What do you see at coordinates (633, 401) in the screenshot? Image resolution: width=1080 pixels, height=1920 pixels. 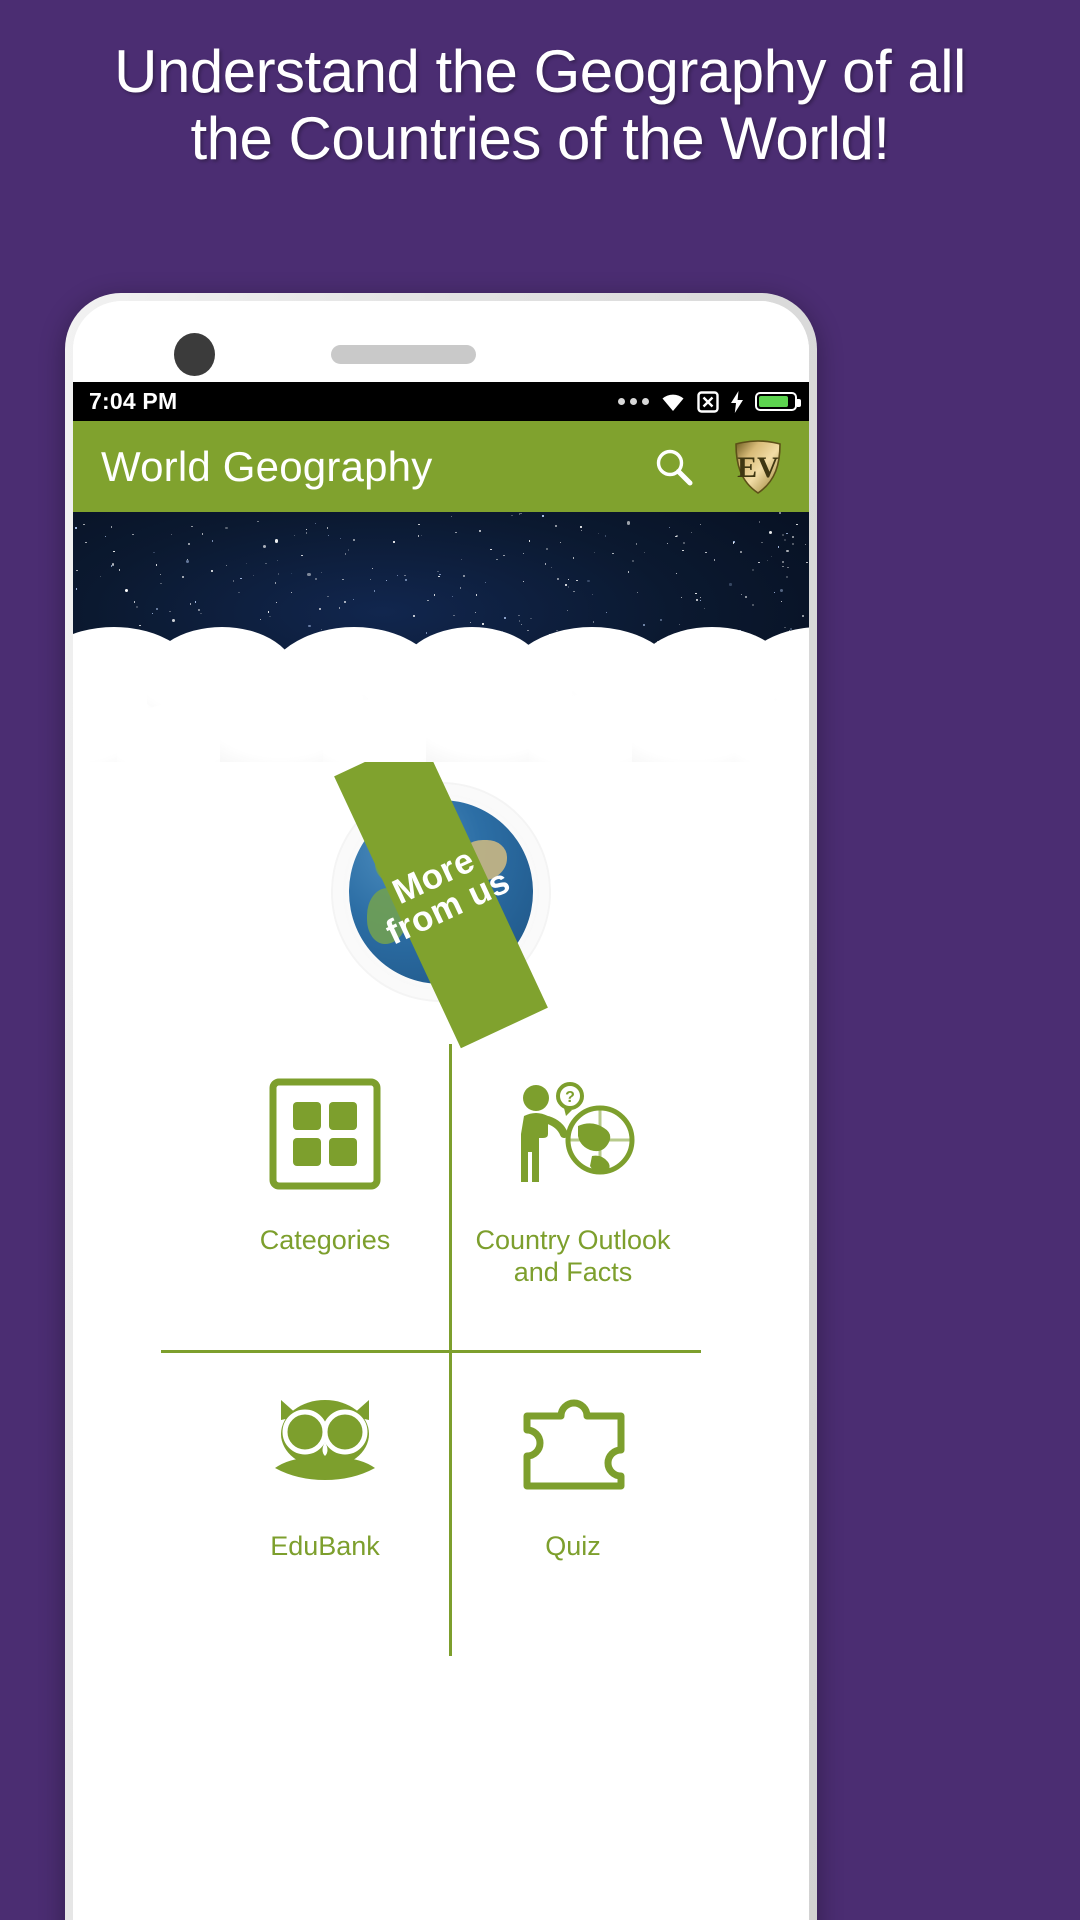 I see `more-dots-icon` at bounding box center [633, 401].